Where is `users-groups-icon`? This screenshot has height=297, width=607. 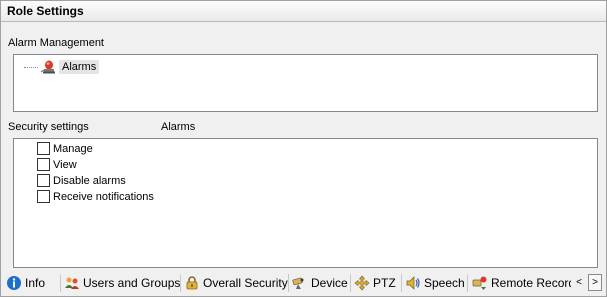 users-groups-icon is located at coordinates (72, 283).